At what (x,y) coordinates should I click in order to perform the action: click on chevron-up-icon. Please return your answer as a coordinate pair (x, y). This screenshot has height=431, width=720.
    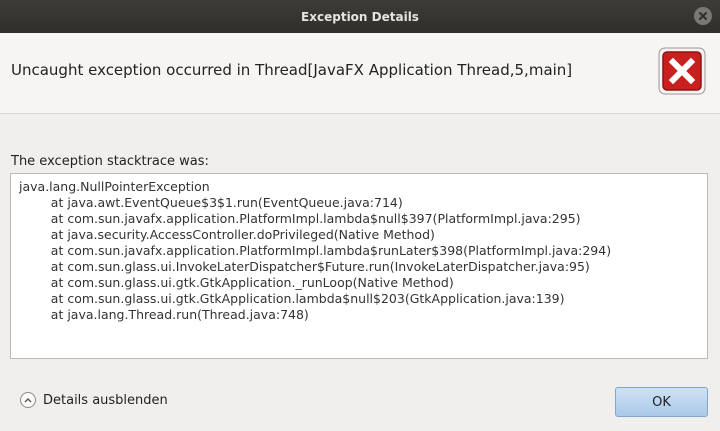
    Looking at the image, I should click on (28, 400).